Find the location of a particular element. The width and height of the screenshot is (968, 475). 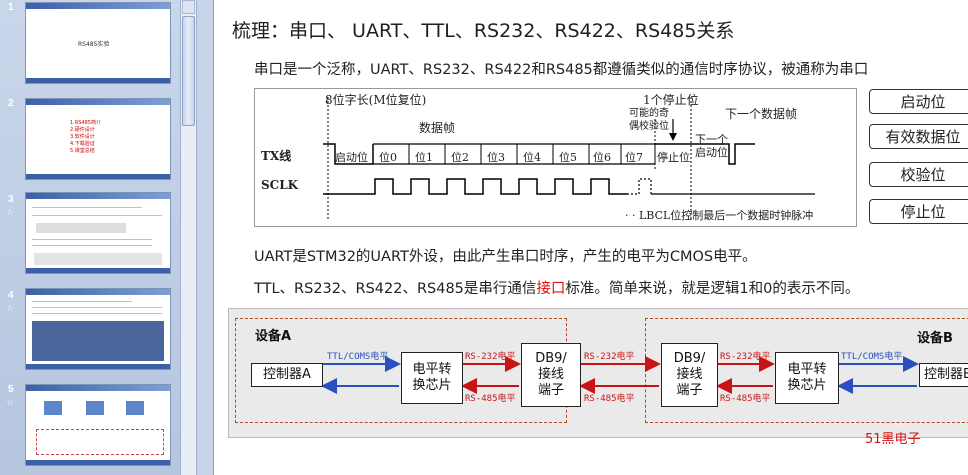

paragraph-uart: UART是STM32的UART外设，由此产生串口时序，产生的电平为CMOS电平。 is located at coordinates (505, 257).